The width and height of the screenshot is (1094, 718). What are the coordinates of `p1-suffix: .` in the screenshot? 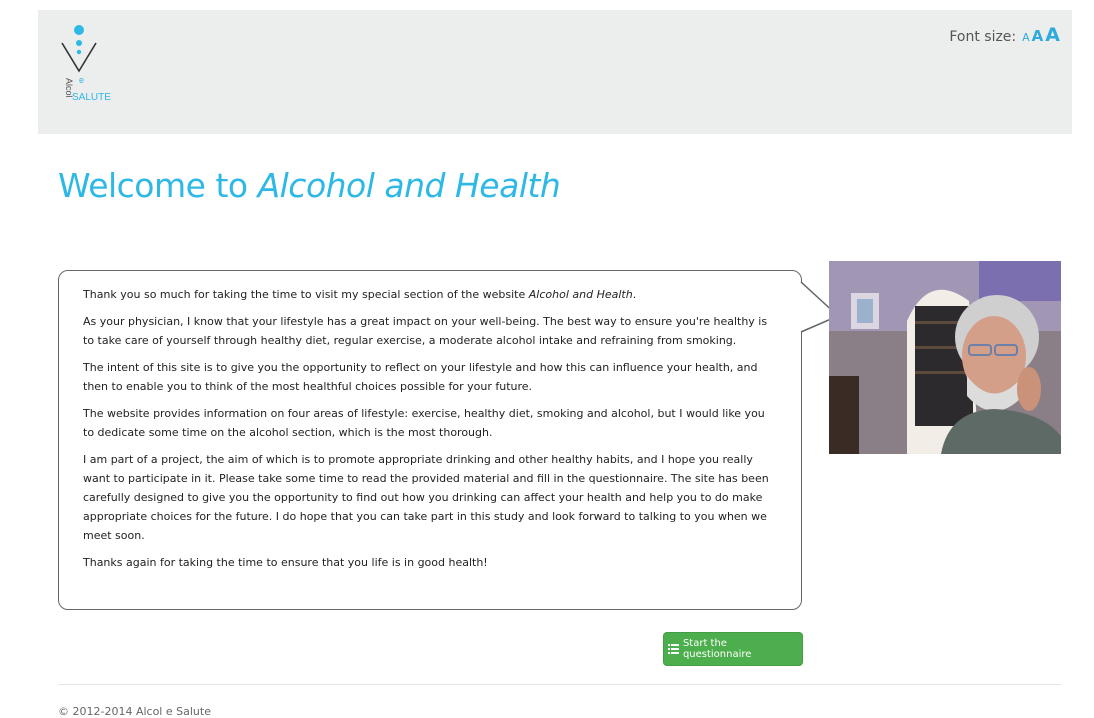 It's located at (634, 294).